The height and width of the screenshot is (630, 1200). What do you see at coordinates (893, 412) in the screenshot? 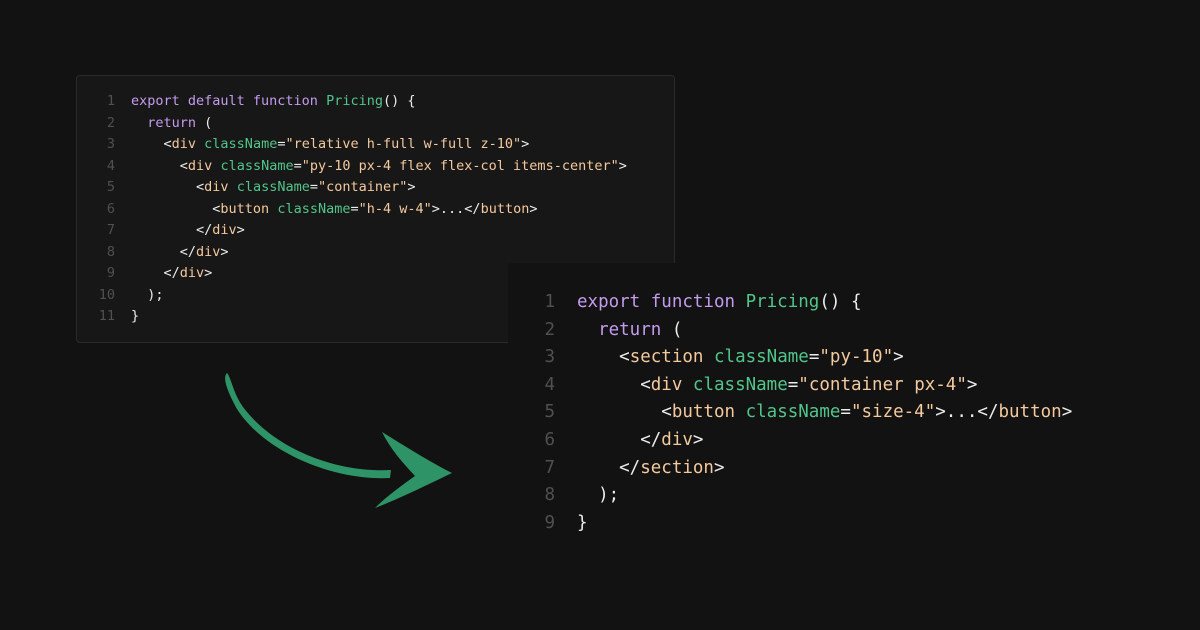
I see `code-token: "size-4"` at bounding box center [893, 412].